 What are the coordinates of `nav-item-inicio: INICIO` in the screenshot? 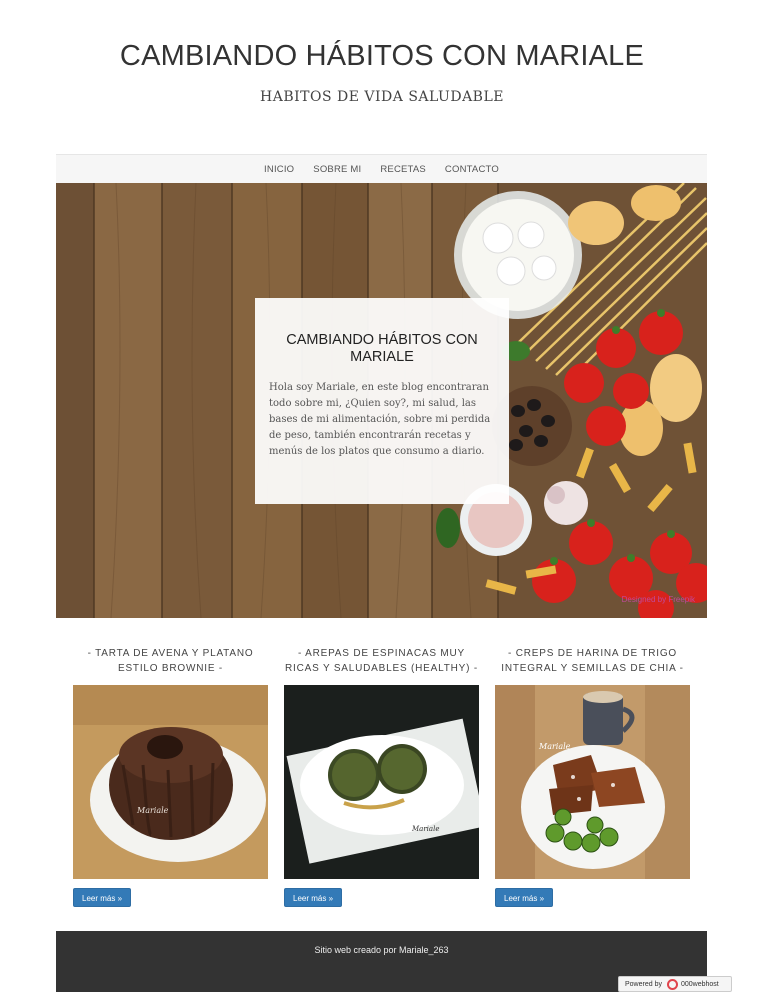 It's located at (279, 169).